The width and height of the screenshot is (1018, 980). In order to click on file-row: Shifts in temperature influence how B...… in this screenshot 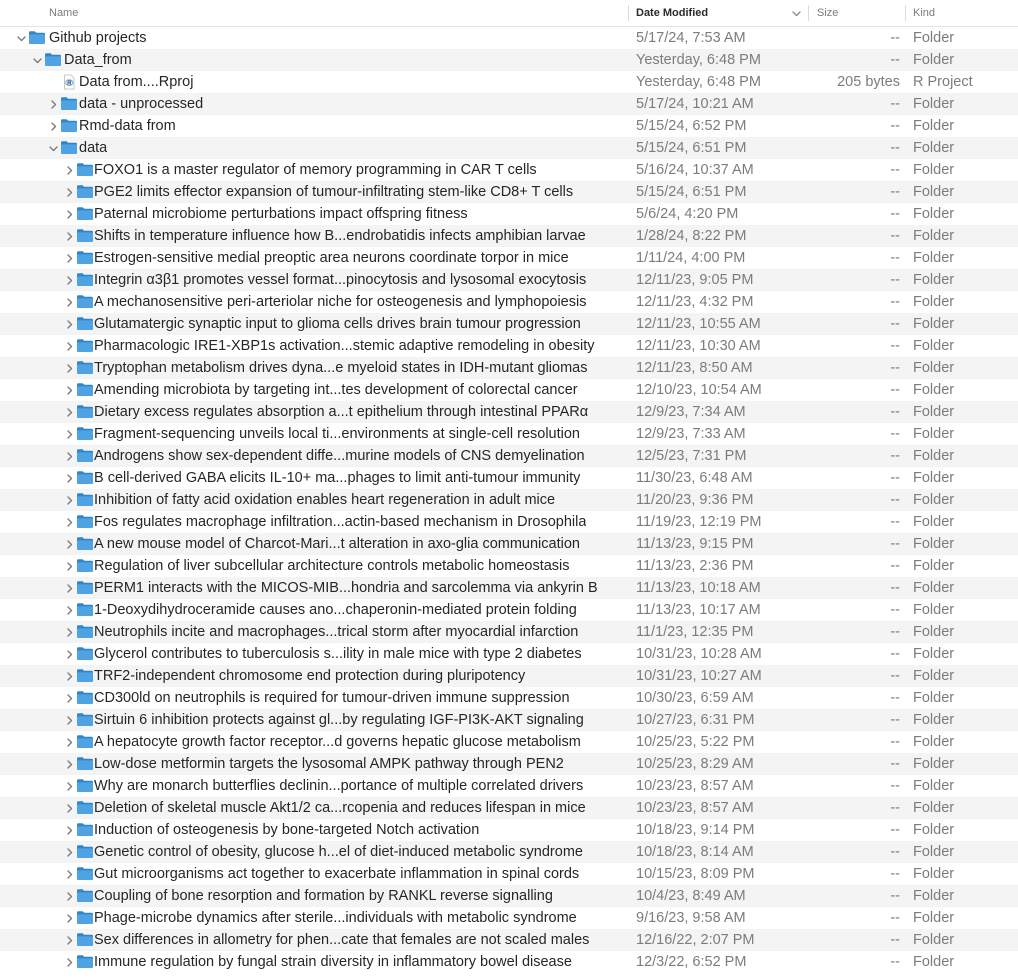, I will do `click(509, 236)`.